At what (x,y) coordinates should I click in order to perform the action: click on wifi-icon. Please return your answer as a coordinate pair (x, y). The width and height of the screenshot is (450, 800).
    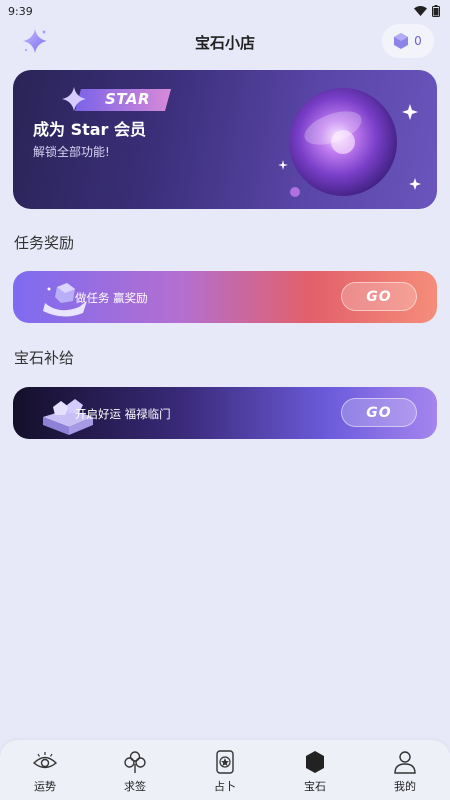
    Looking at the image, I should click on (420, 11).